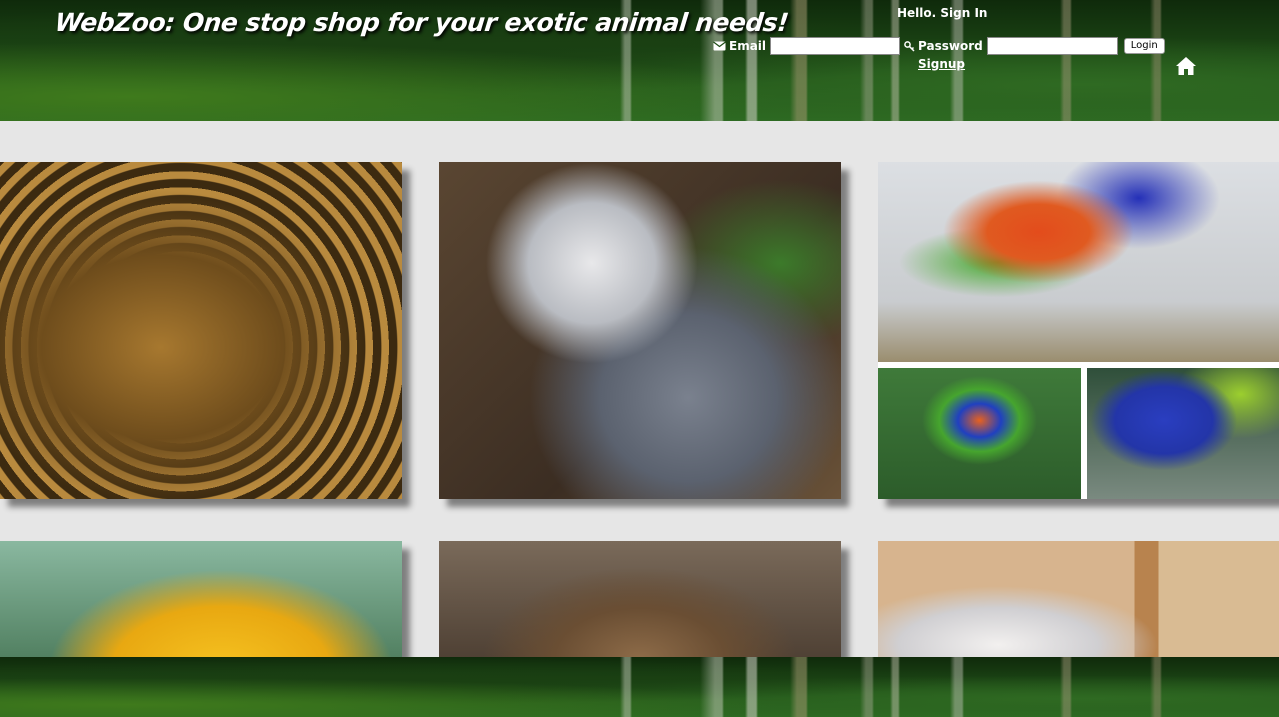  What do you see at coordinates (640, 330) in the screenshot?
I see `harpy-eagle-photo-tile` at bounding box center [640, 330].